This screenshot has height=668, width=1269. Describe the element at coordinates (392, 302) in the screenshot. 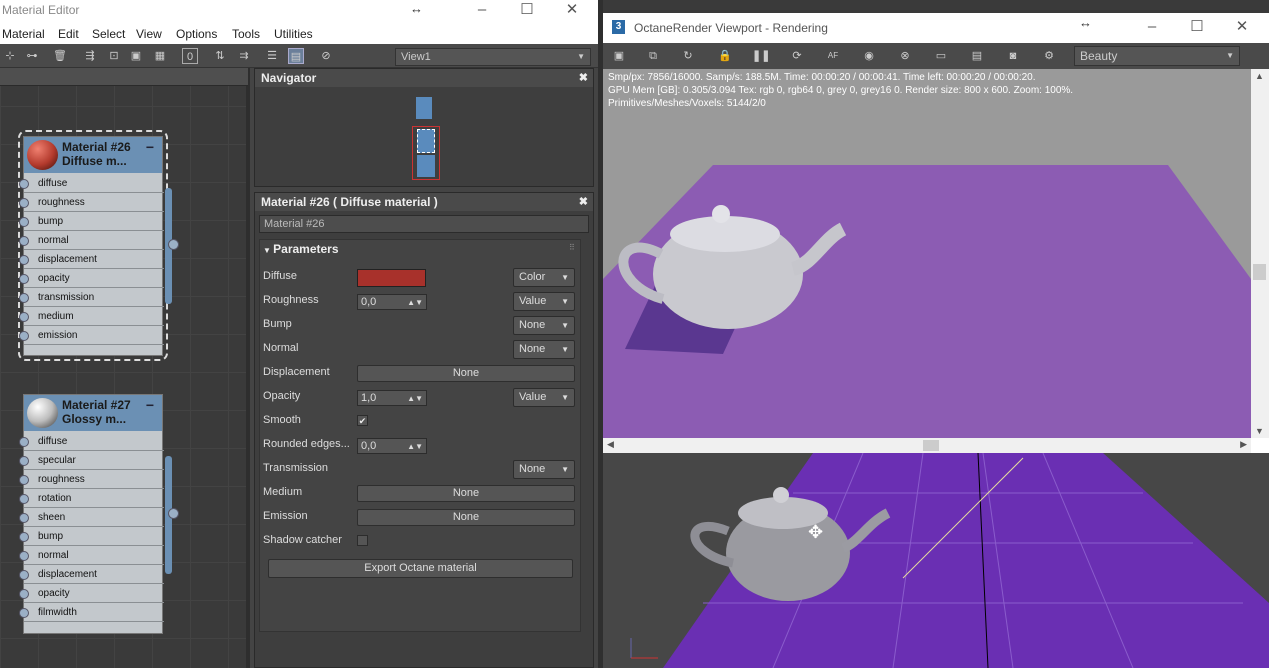

I see `roughness-spinner: 0,0 ▲▼` at that location.